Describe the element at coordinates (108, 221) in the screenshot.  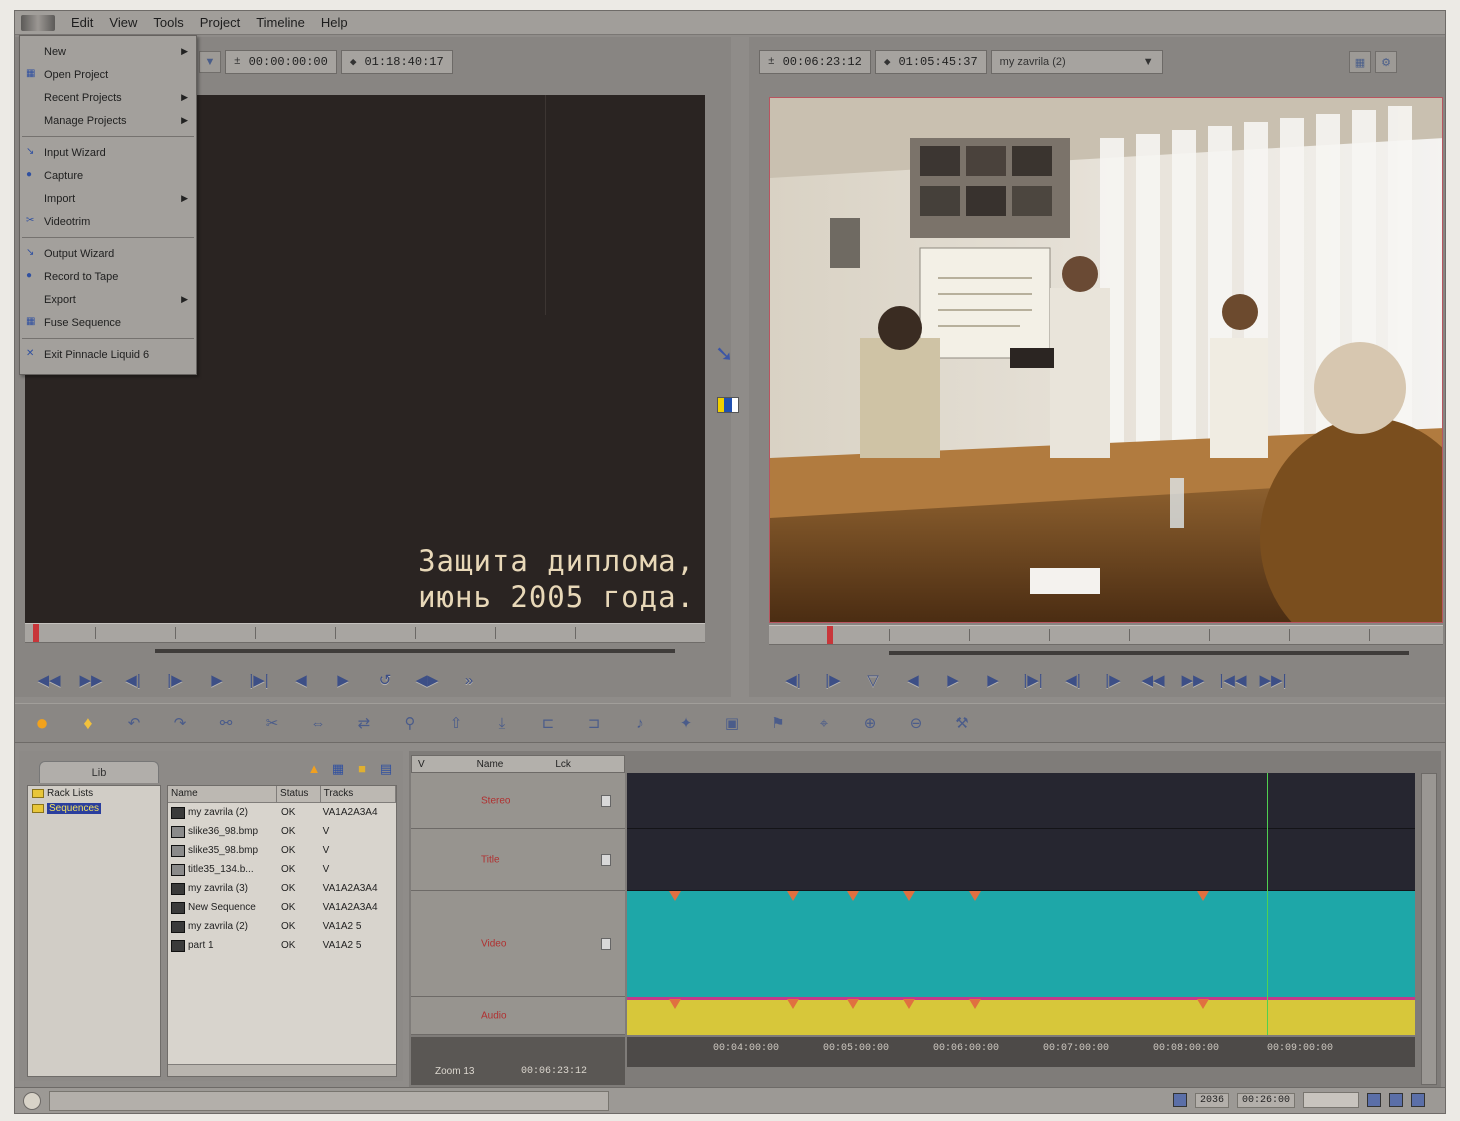
I see `file-menu-item: ✂ Videotrim` at that location.